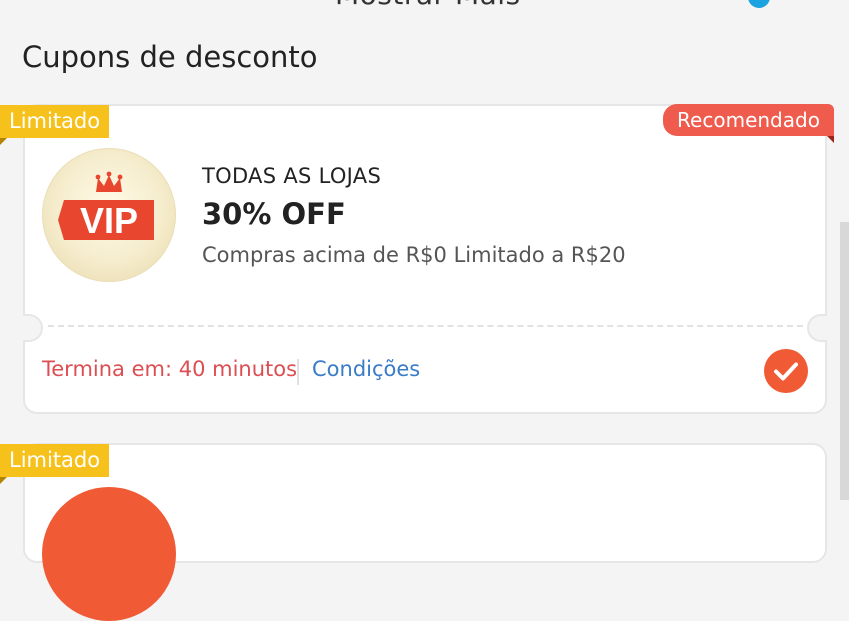 Image resolution: width=849 pixels, height=621 pixels. I want to click on vip-logo: VIP, so click(109, 215).